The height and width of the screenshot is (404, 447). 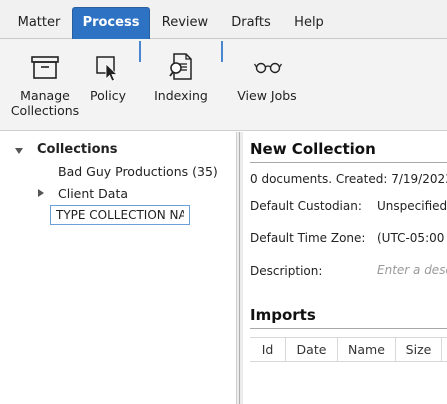 What do you see at coordinates (39, 23) in the screenshot?
I see `tab-matter: Matter` at bounding box center [39, 23].